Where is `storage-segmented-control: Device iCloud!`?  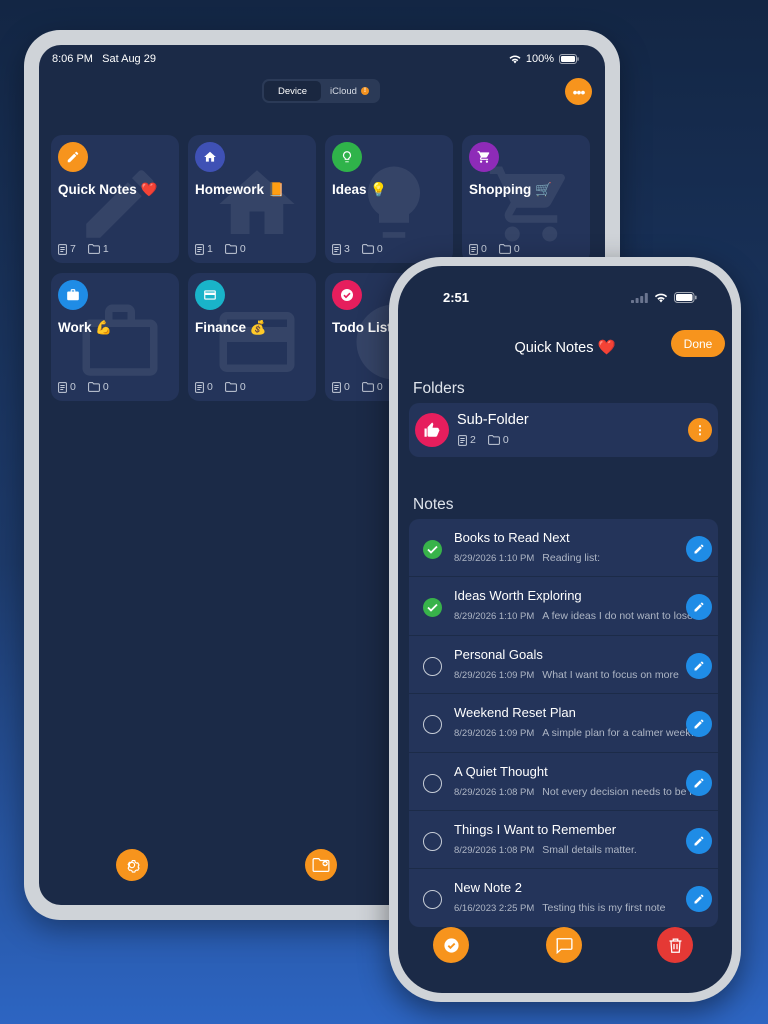 storage-segmented-control: Device iCloud! is located at coordinates (321, 91).